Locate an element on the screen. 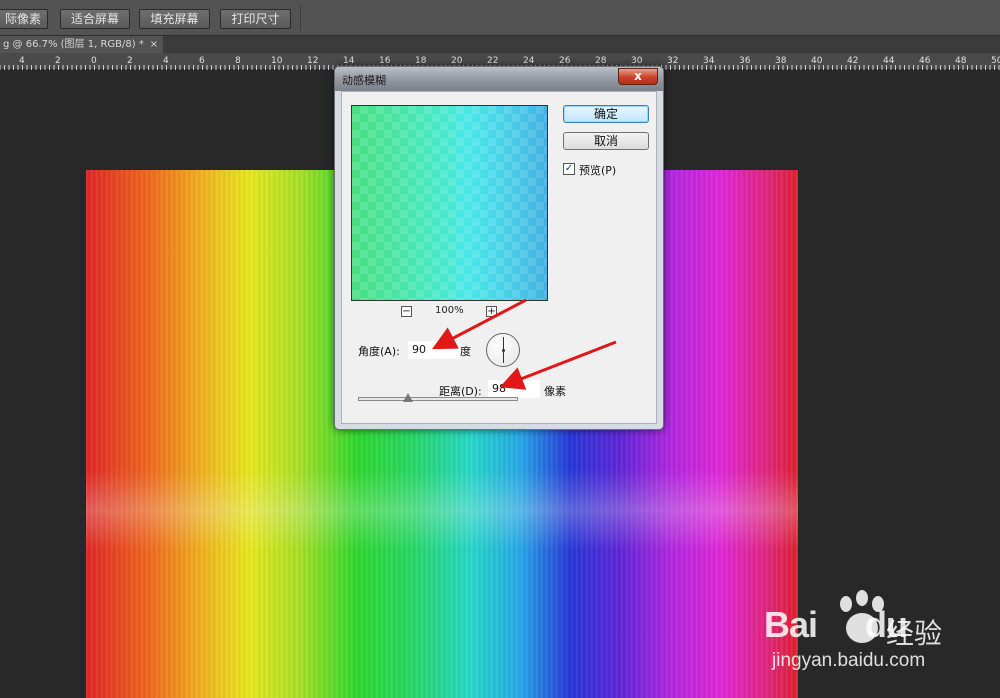 The width and height of the screenshot is (1000, 698). fit-screen-button: 适合屏幕 is located at coordinates (95, 19).